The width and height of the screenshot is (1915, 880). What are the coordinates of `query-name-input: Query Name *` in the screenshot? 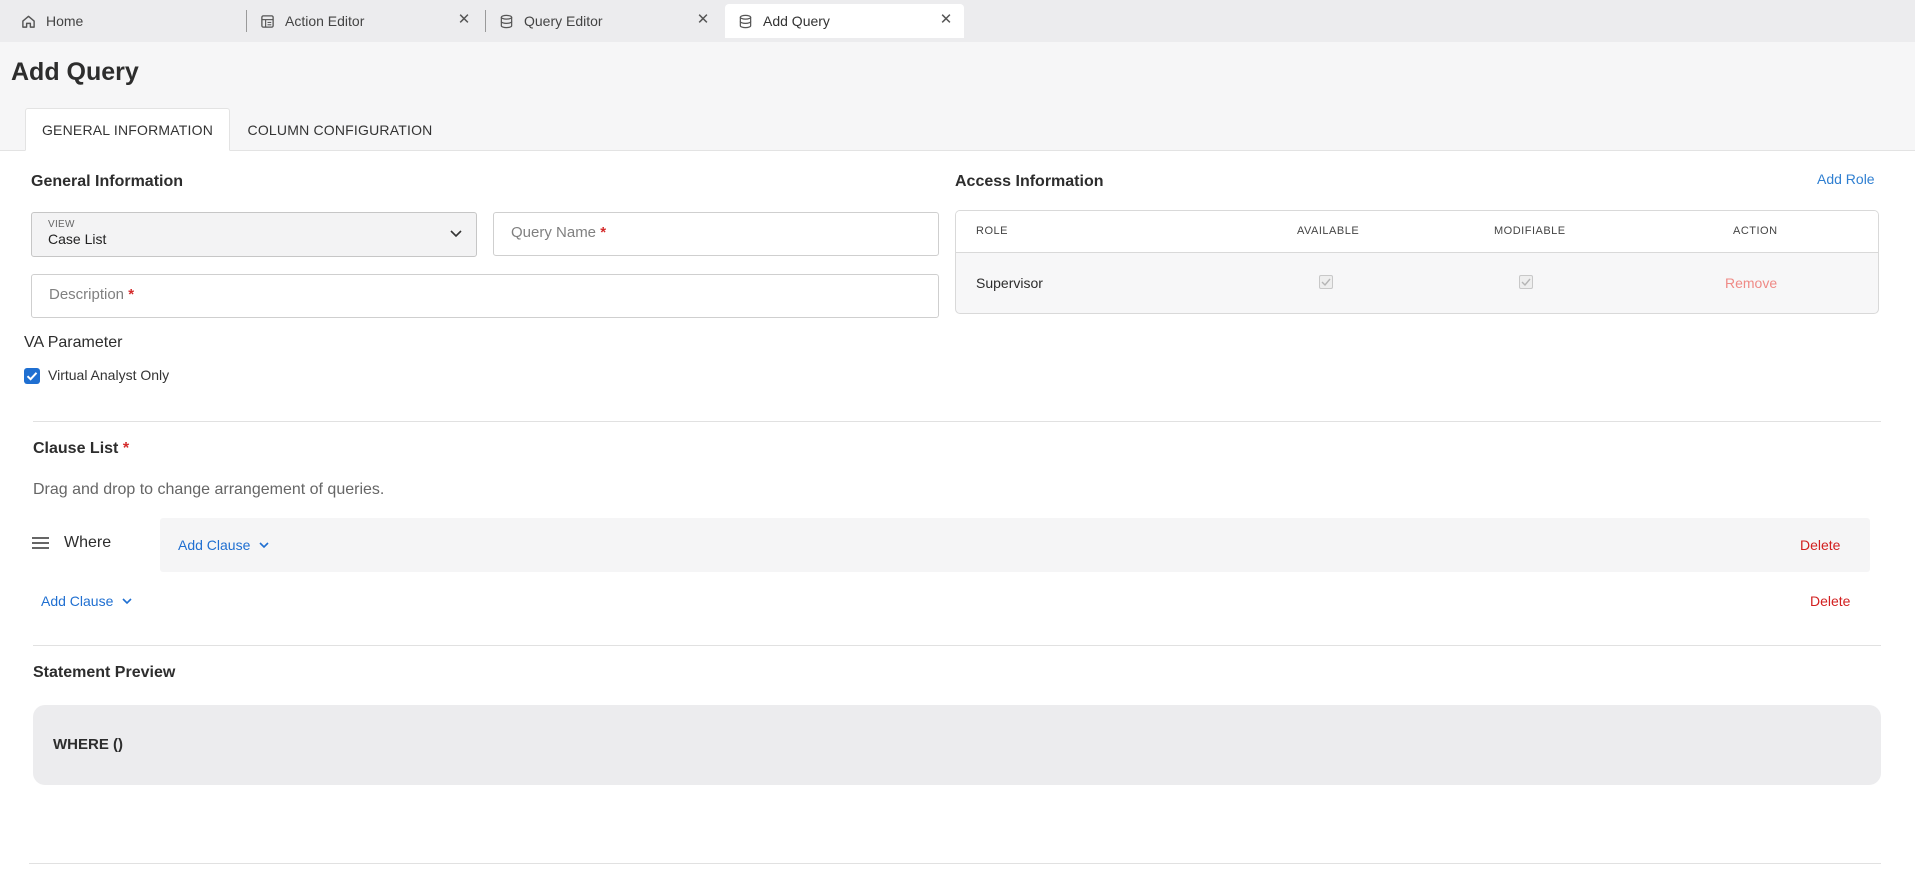 It's located at (716, 234).